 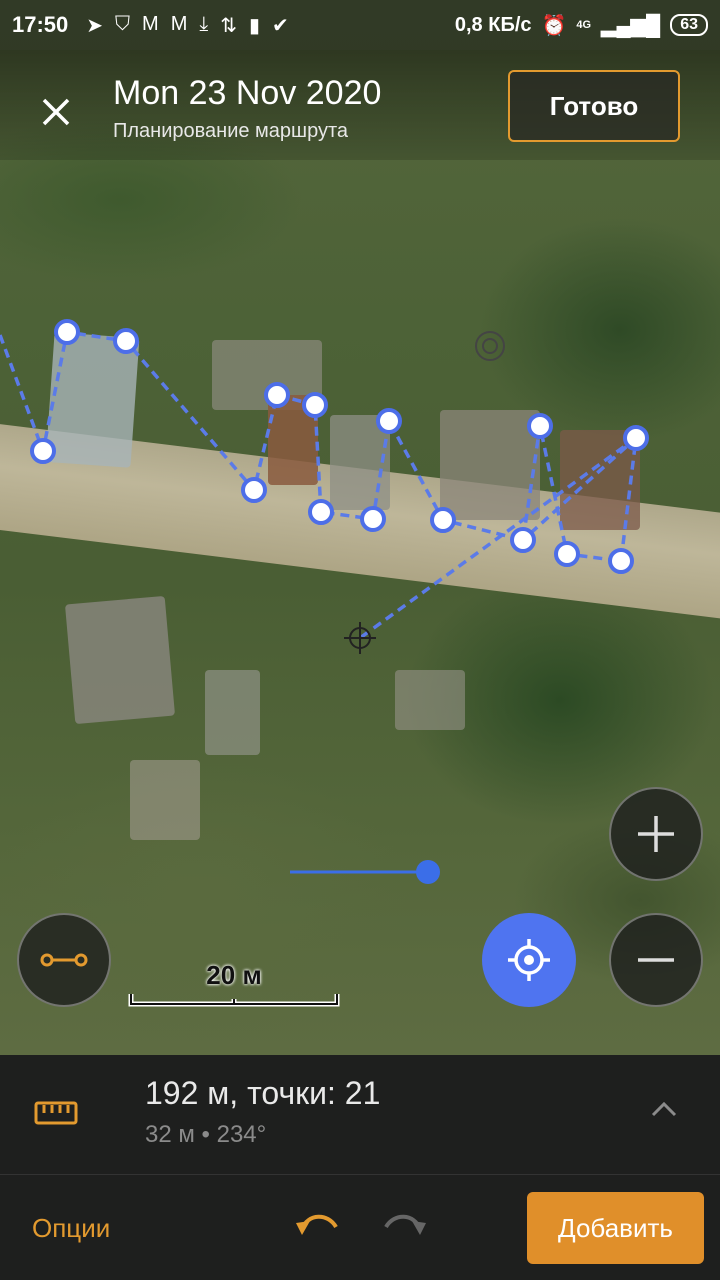 I want to click on my-location-icon, so click(x=529, y=960).